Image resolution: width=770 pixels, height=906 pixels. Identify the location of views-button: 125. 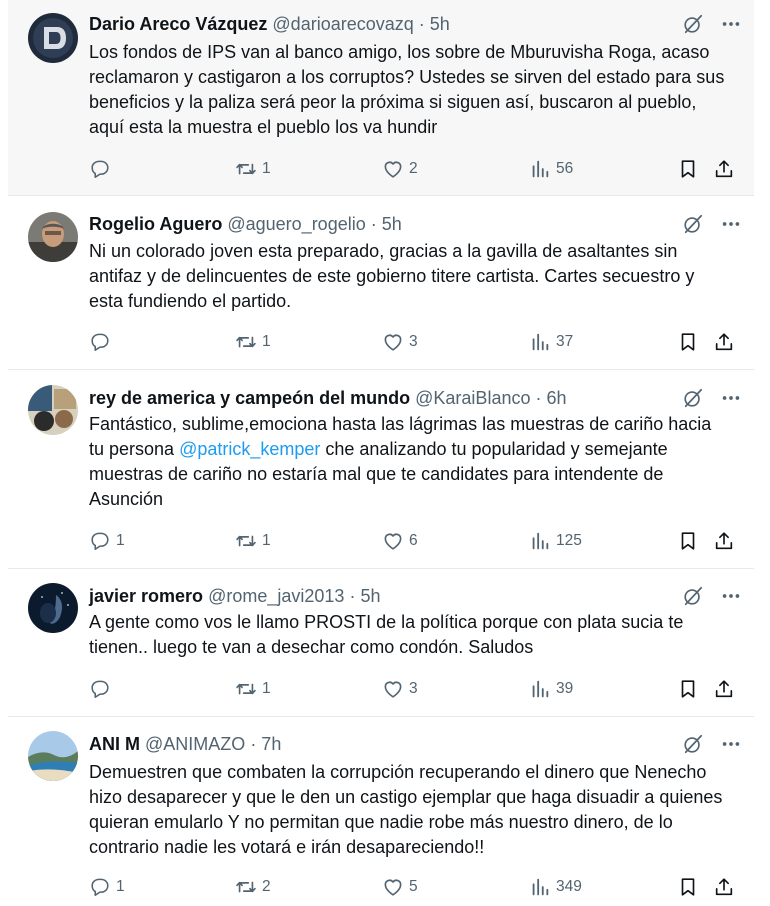
(555, 541).